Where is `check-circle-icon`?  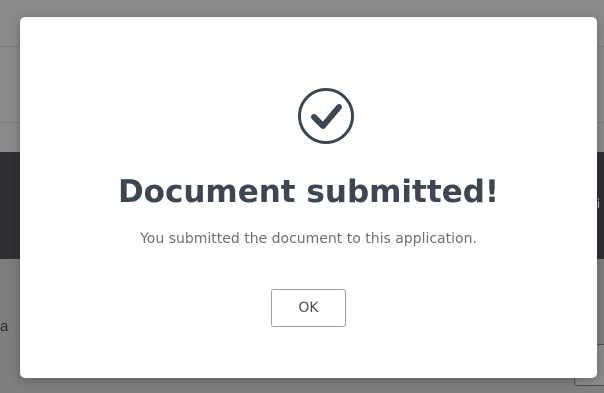 check-circle-icon is located at coordinates (326, 116).